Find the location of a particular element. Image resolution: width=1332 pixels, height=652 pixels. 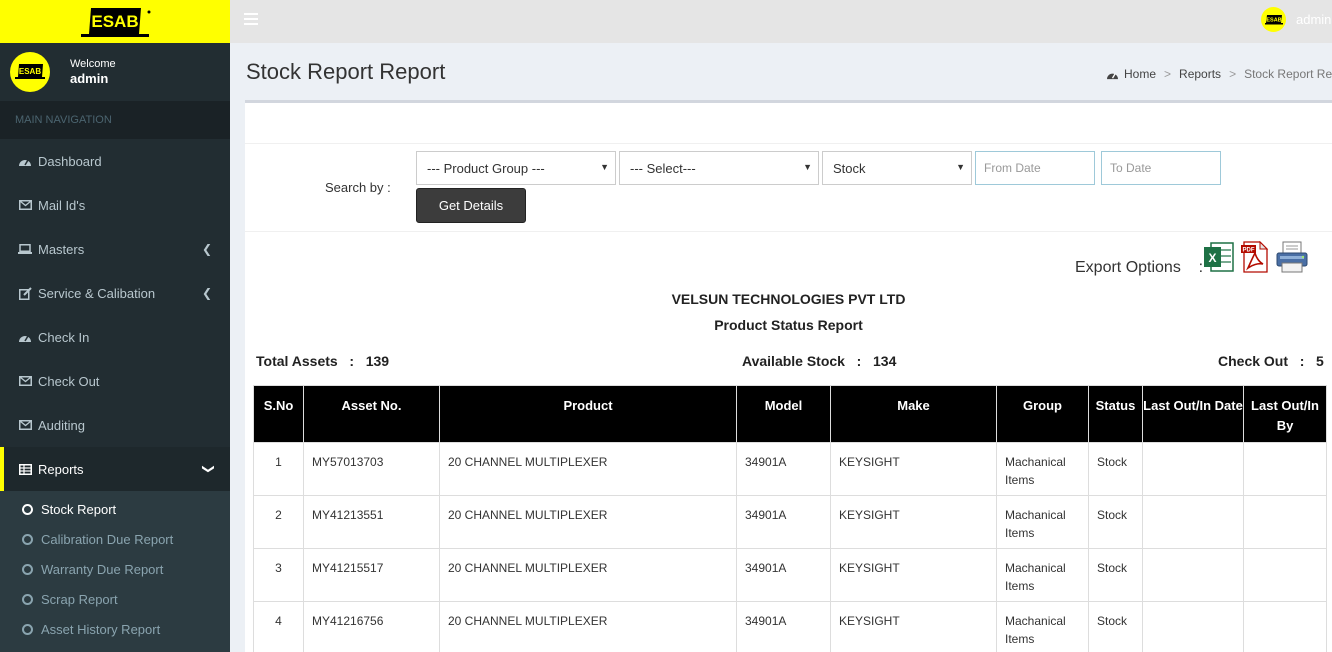

brand-logo: ESAB is located at coordinates (115, 21).